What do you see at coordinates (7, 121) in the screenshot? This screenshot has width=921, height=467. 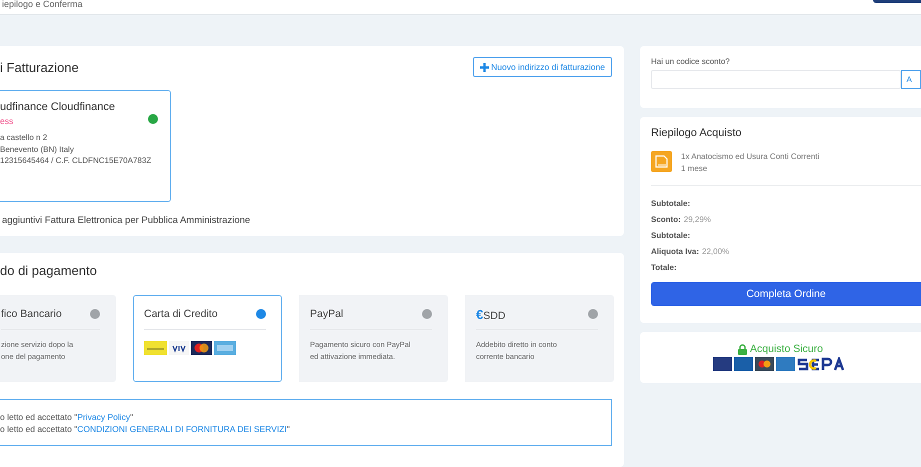 I see `address-tag: ess` at bounding box center [7, 121].